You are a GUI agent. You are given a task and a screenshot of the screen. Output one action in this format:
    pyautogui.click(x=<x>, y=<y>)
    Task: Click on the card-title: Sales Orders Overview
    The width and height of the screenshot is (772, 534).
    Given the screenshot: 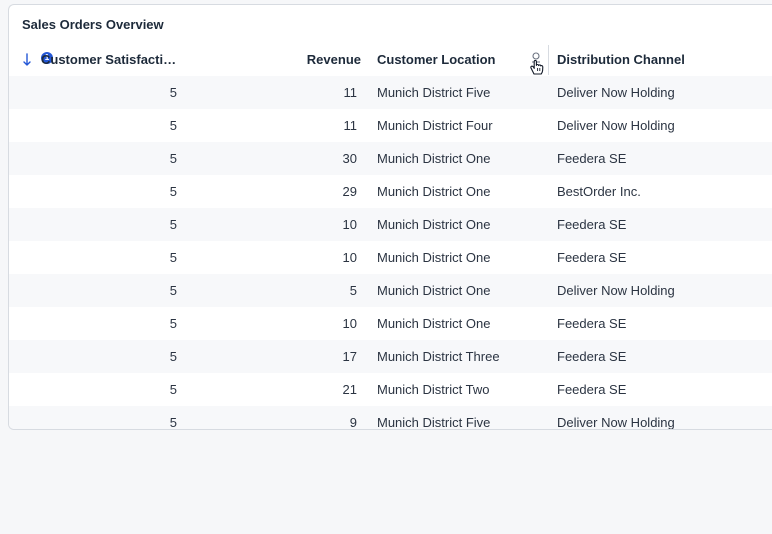 What is the action you would take?
    pyautogui.click(x=93, y=24)
    